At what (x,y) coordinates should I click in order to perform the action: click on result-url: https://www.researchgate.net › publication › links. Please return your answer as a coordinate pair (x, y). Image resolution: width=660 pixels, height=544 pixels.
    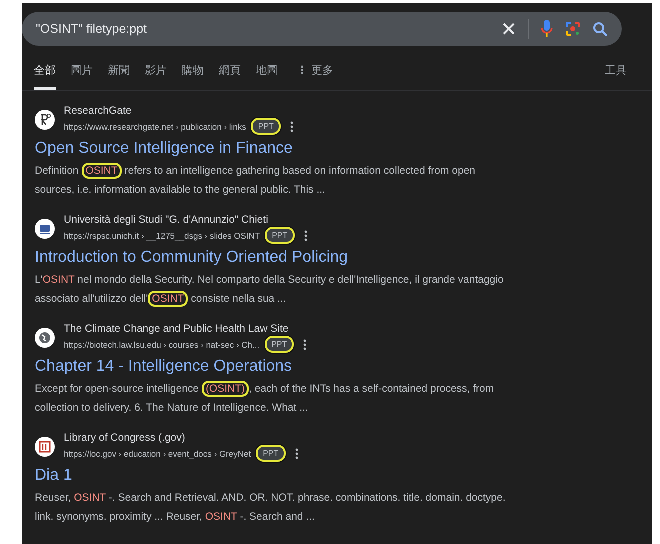
    Looking at the image, I should click on (155, 127).